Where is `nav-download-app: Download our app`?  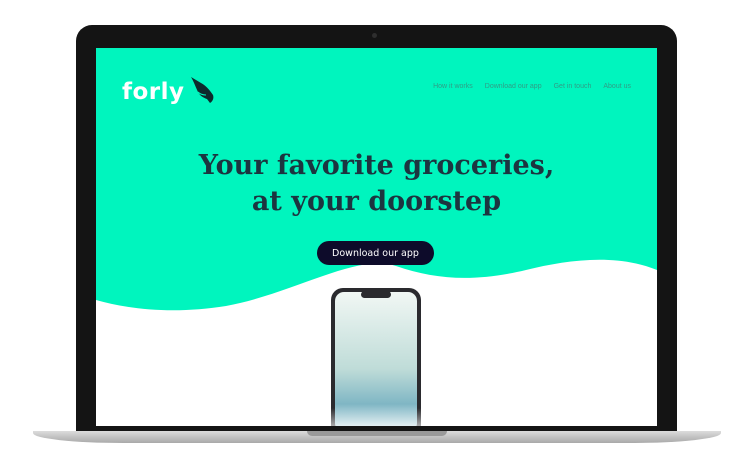
nav-download-app: Download our app is located at coordinates (513, 86).